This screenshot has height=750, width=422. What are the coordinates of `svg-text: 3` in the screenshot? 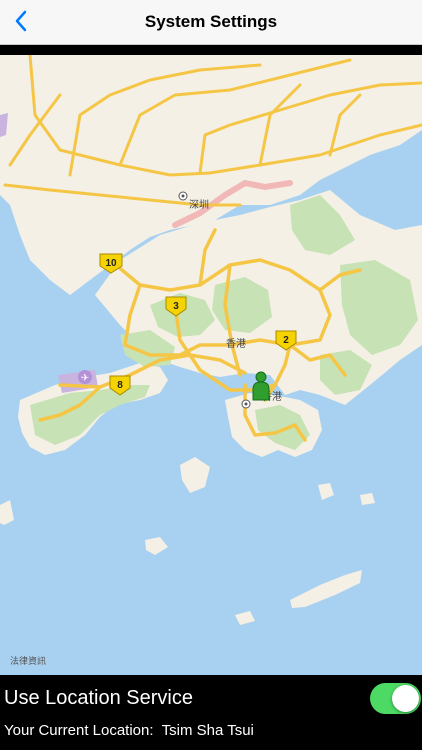 It's located at (176, 306).